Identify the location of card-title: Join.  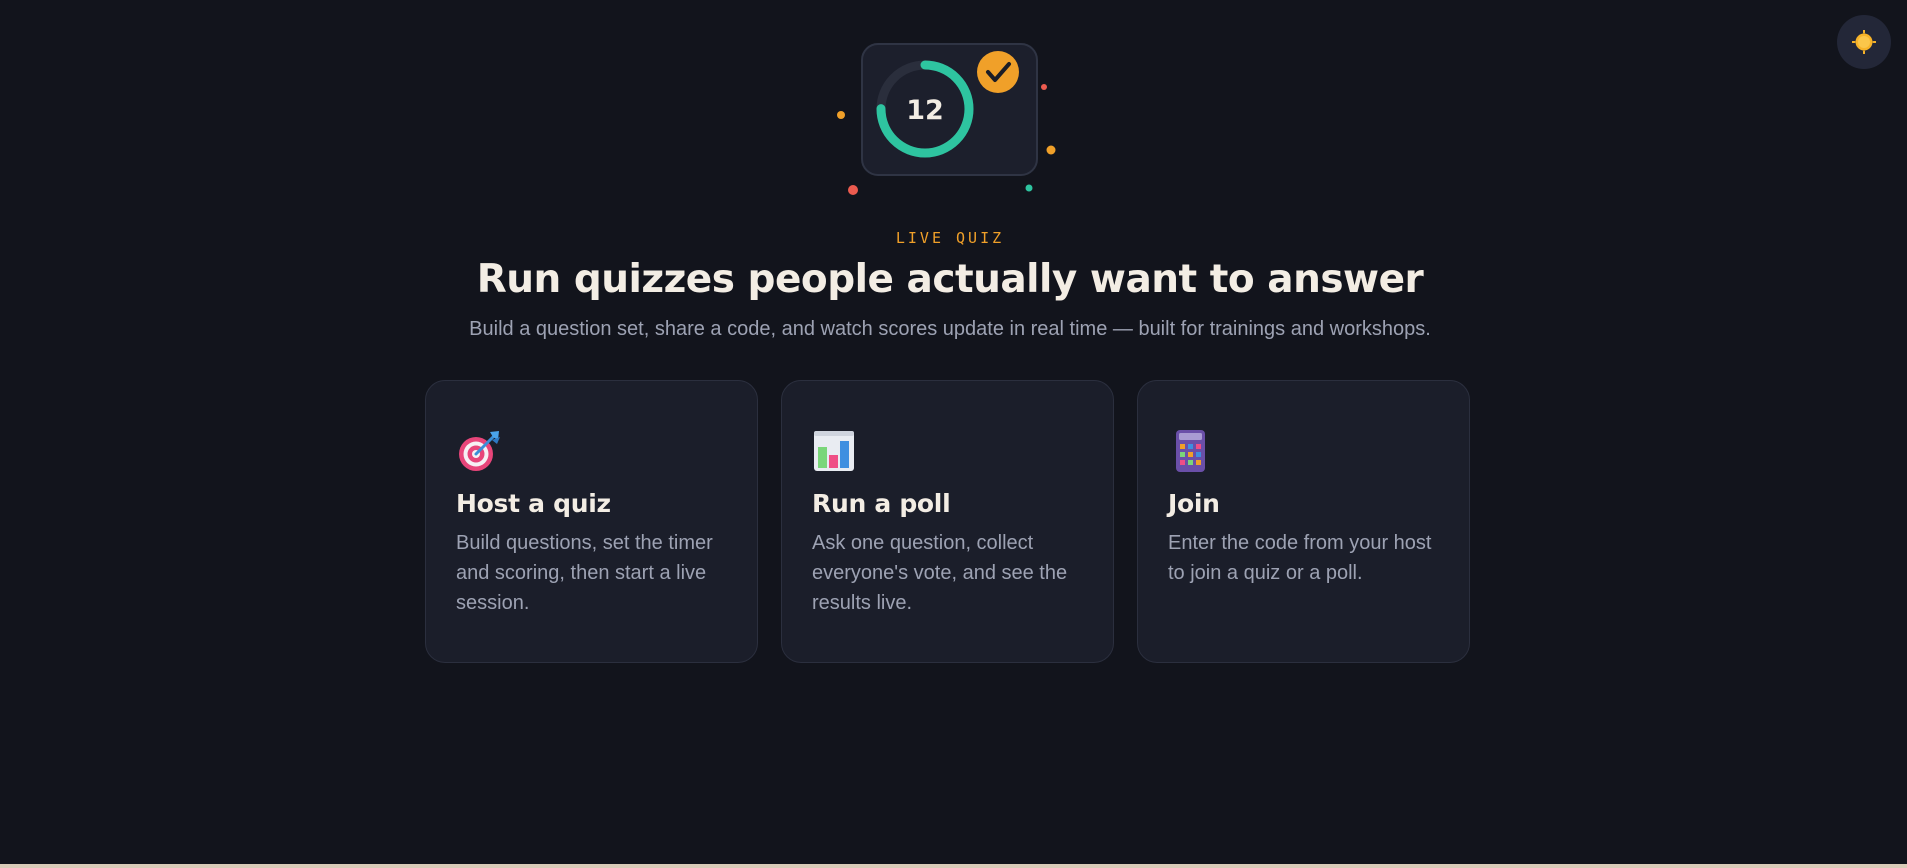
(1194, 503).